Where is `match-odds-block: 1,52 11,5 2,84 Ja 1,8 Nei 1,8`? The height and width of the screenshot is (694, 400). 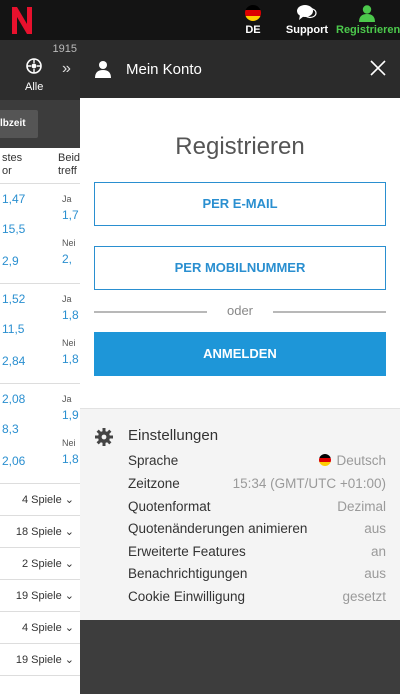 match-odds-block: 1,52 11,5 2,84 Ja 1,8 Nei 1,8 is located at coordinates (40, 334).